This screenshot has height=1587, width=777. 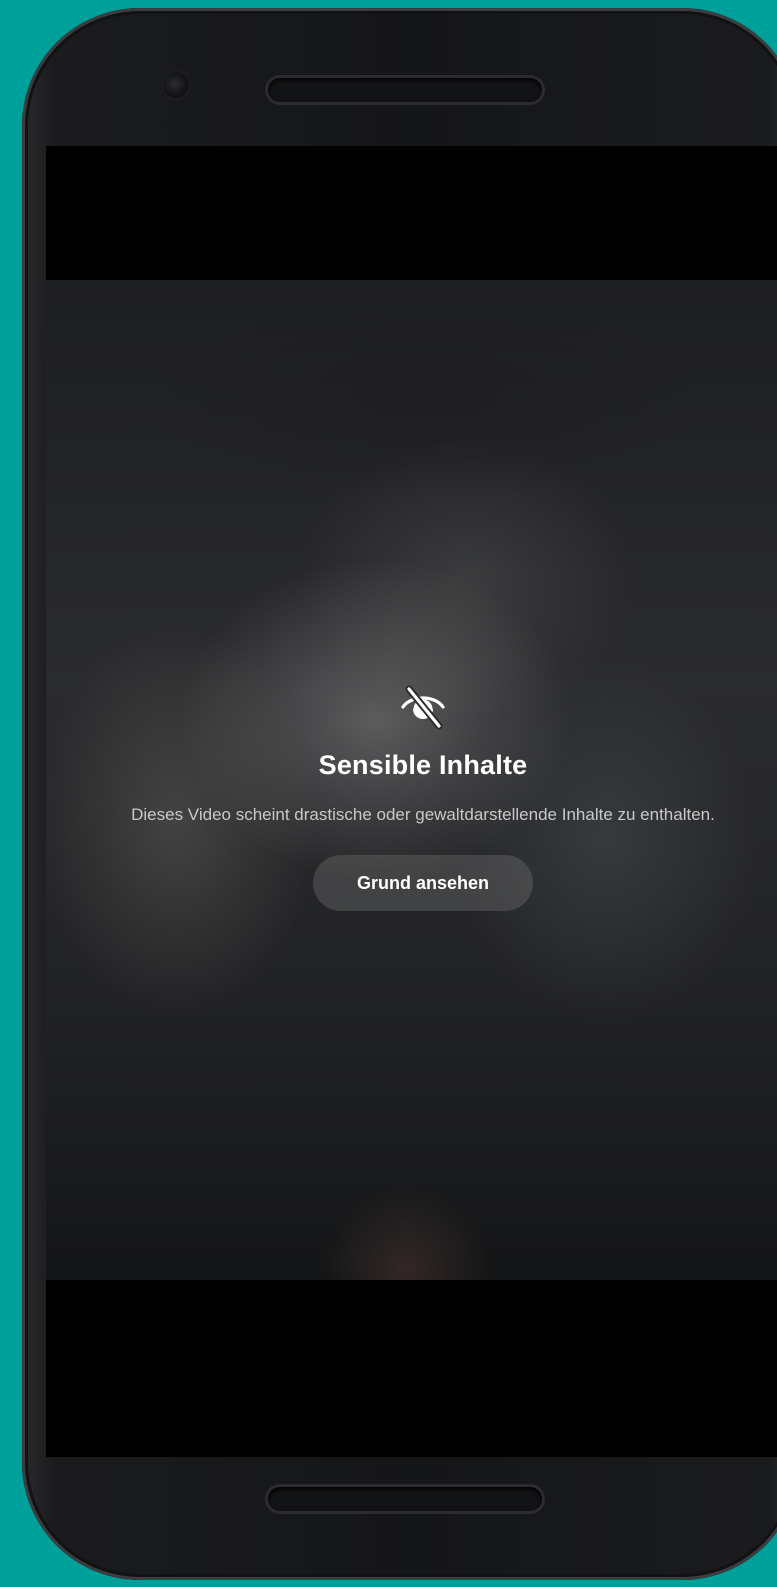 I want to click on overlay-title: Sensible Inhalte, so click(x=423, y=765).